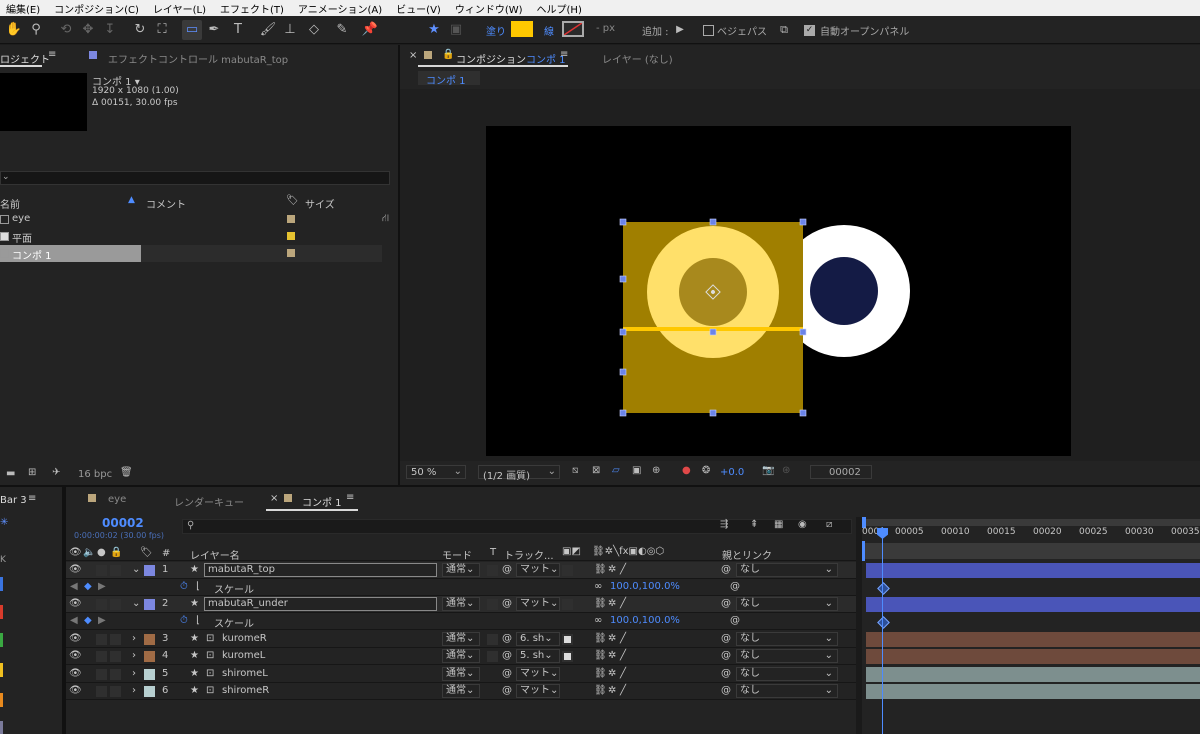  I want to click on keyframe-diamond-icon: ◆, so click(88, 620).